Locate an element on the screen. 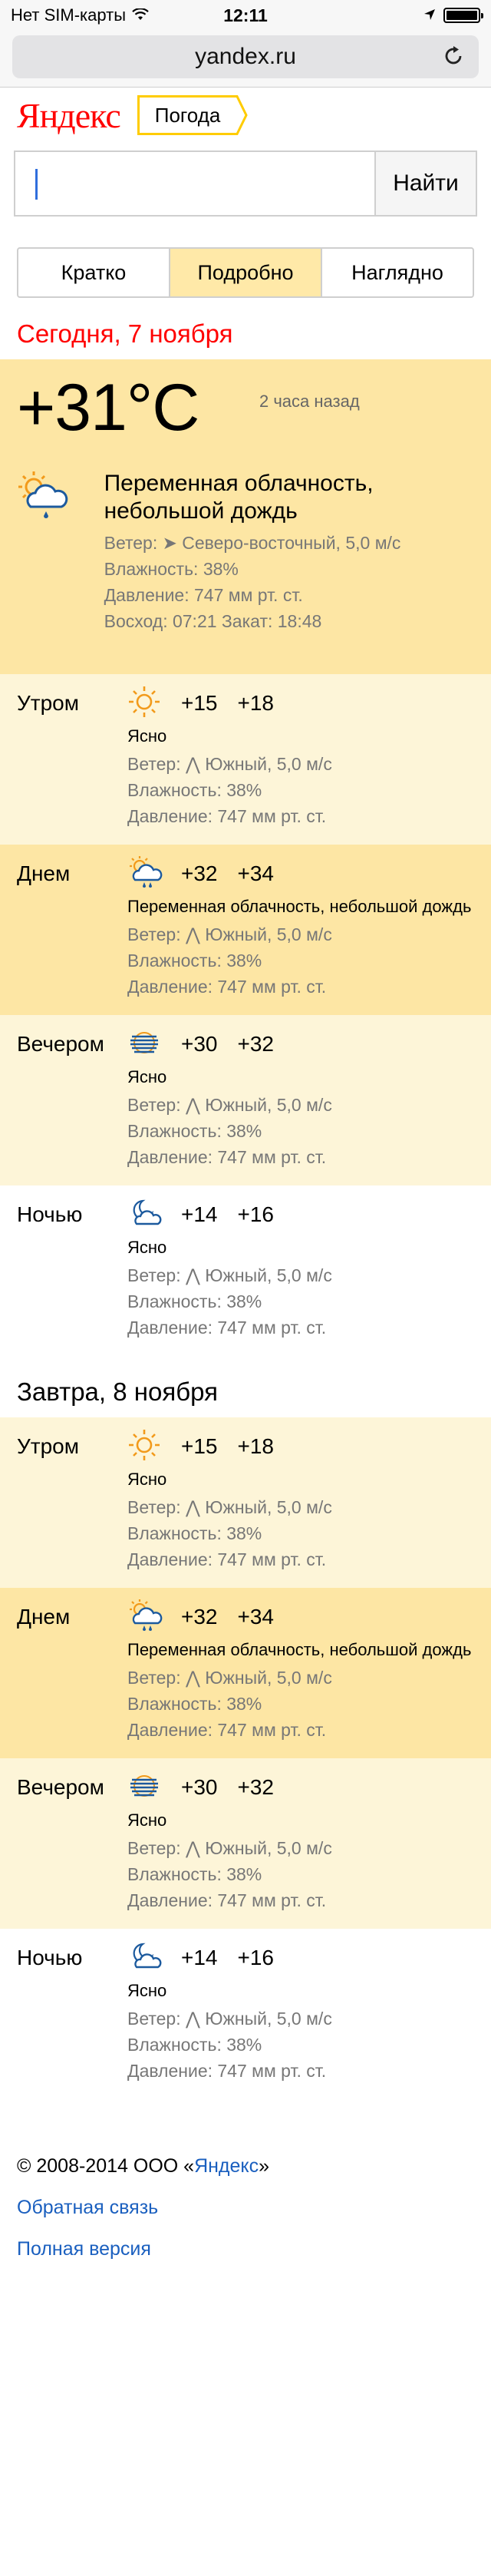 This screenshot has height=2576, width=491. view-tabs: Кратко Подробно Наглядно is located at coordinates (245, 272).